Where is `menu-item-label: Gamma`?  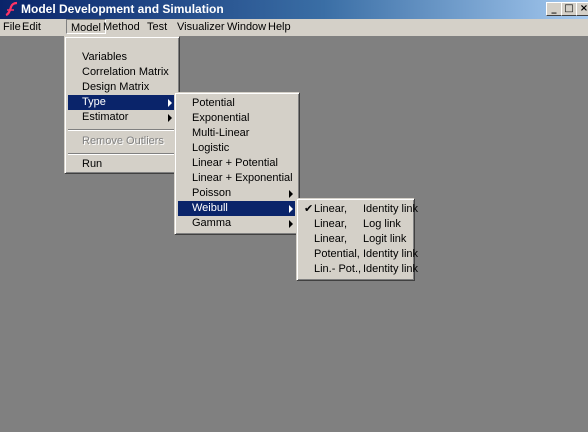
menu-item-label: Gamma is located at coordinates (212, 223).